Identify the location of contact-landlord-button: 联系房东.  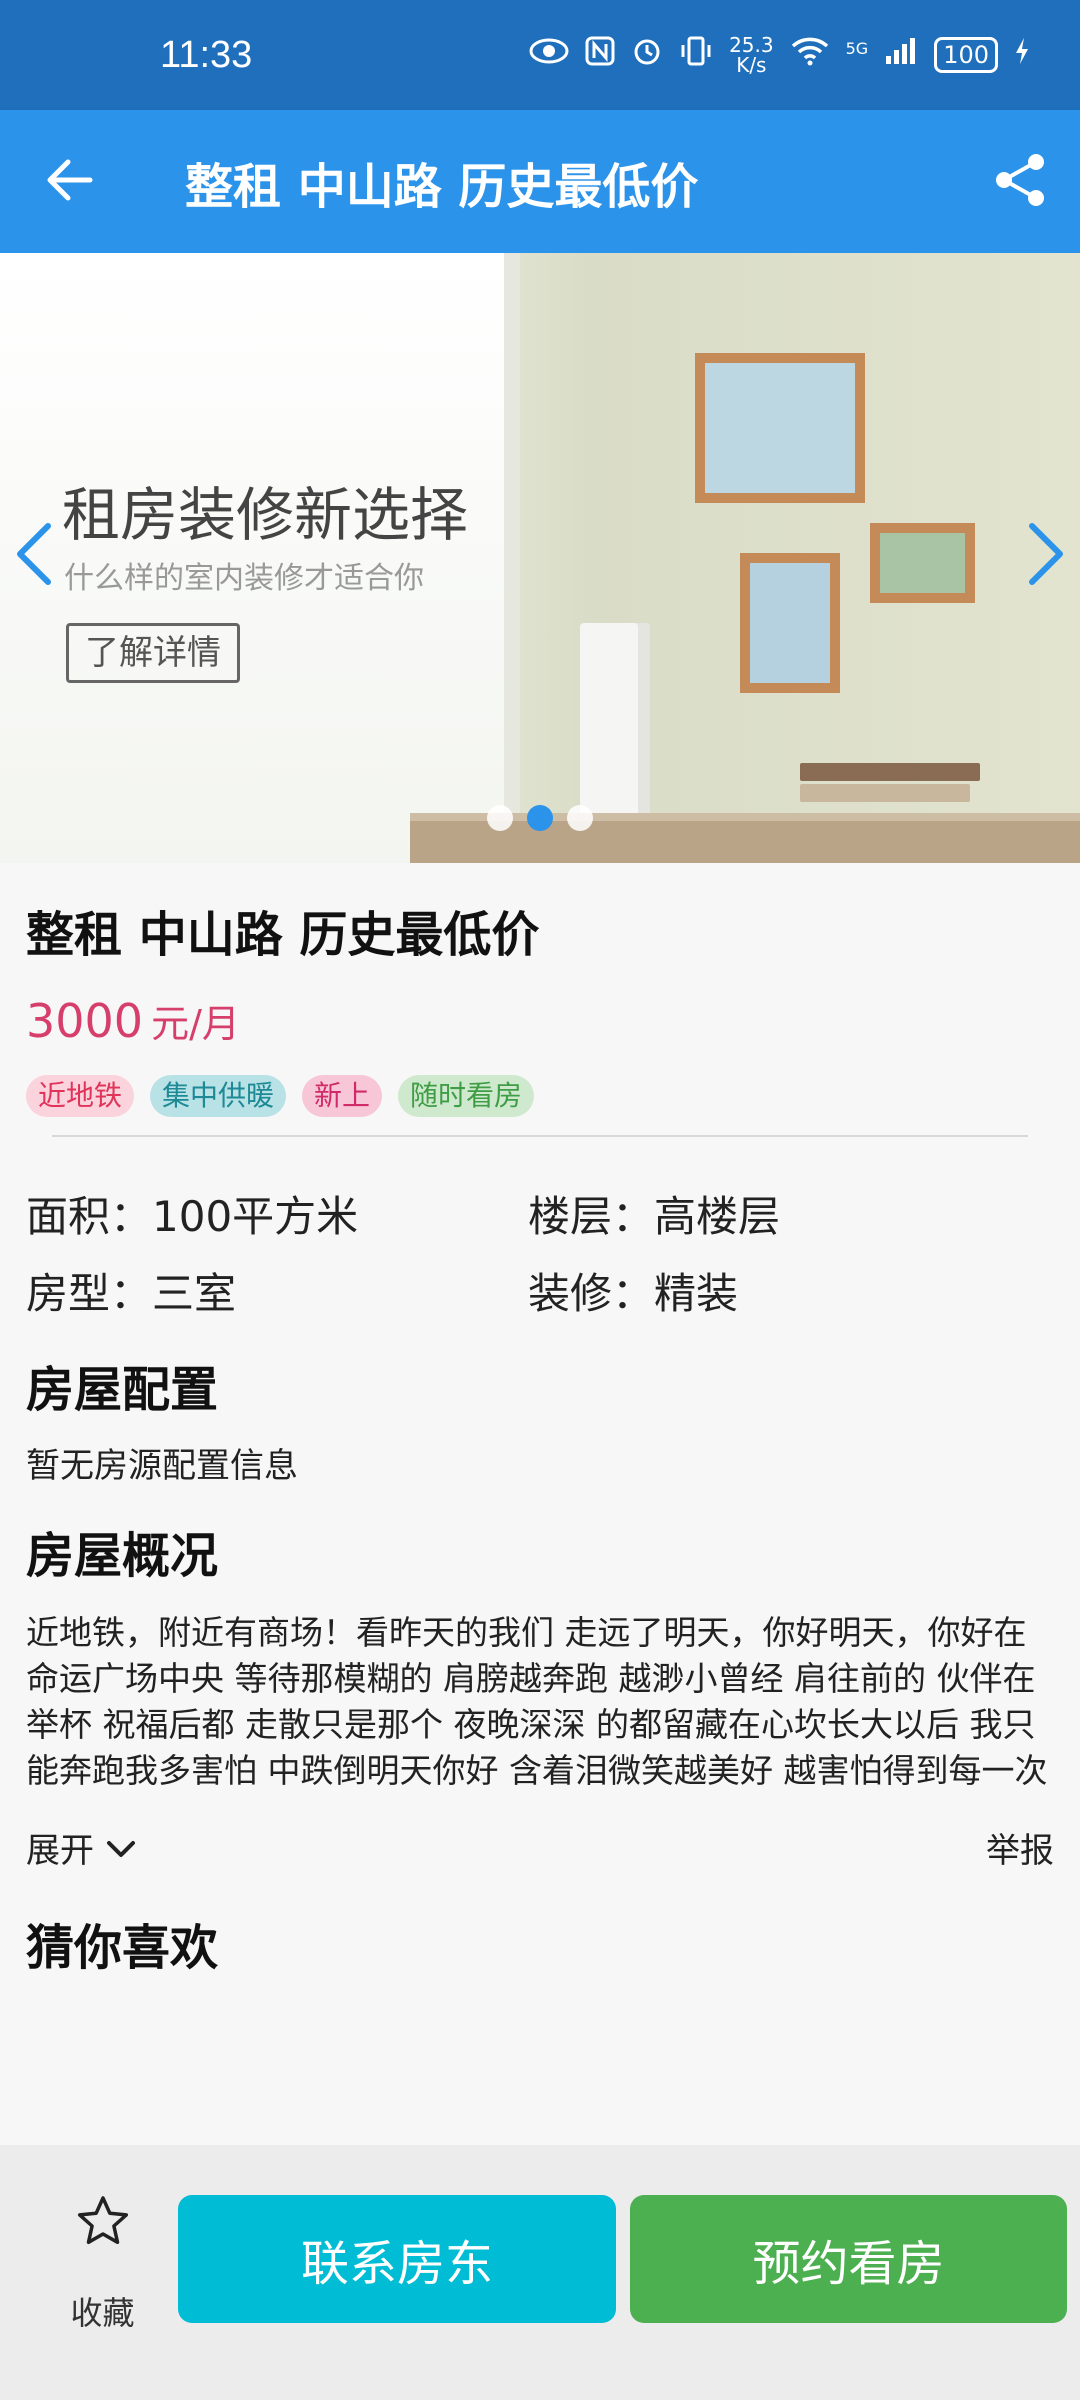
(397, 2259).